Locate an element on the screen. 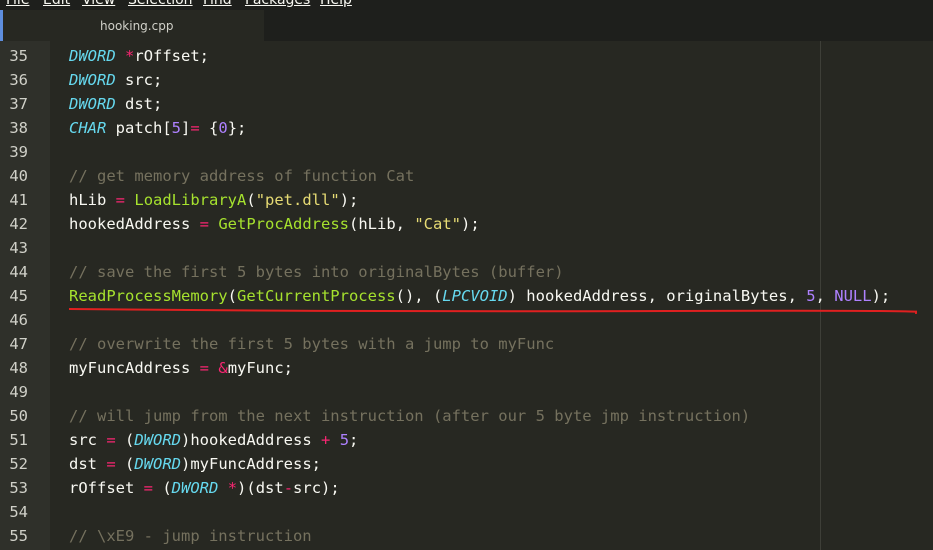 This screenshot has width=933, height=550. code-line: myFuncAddress = &myFunc; is located at coordinates (181, 368).